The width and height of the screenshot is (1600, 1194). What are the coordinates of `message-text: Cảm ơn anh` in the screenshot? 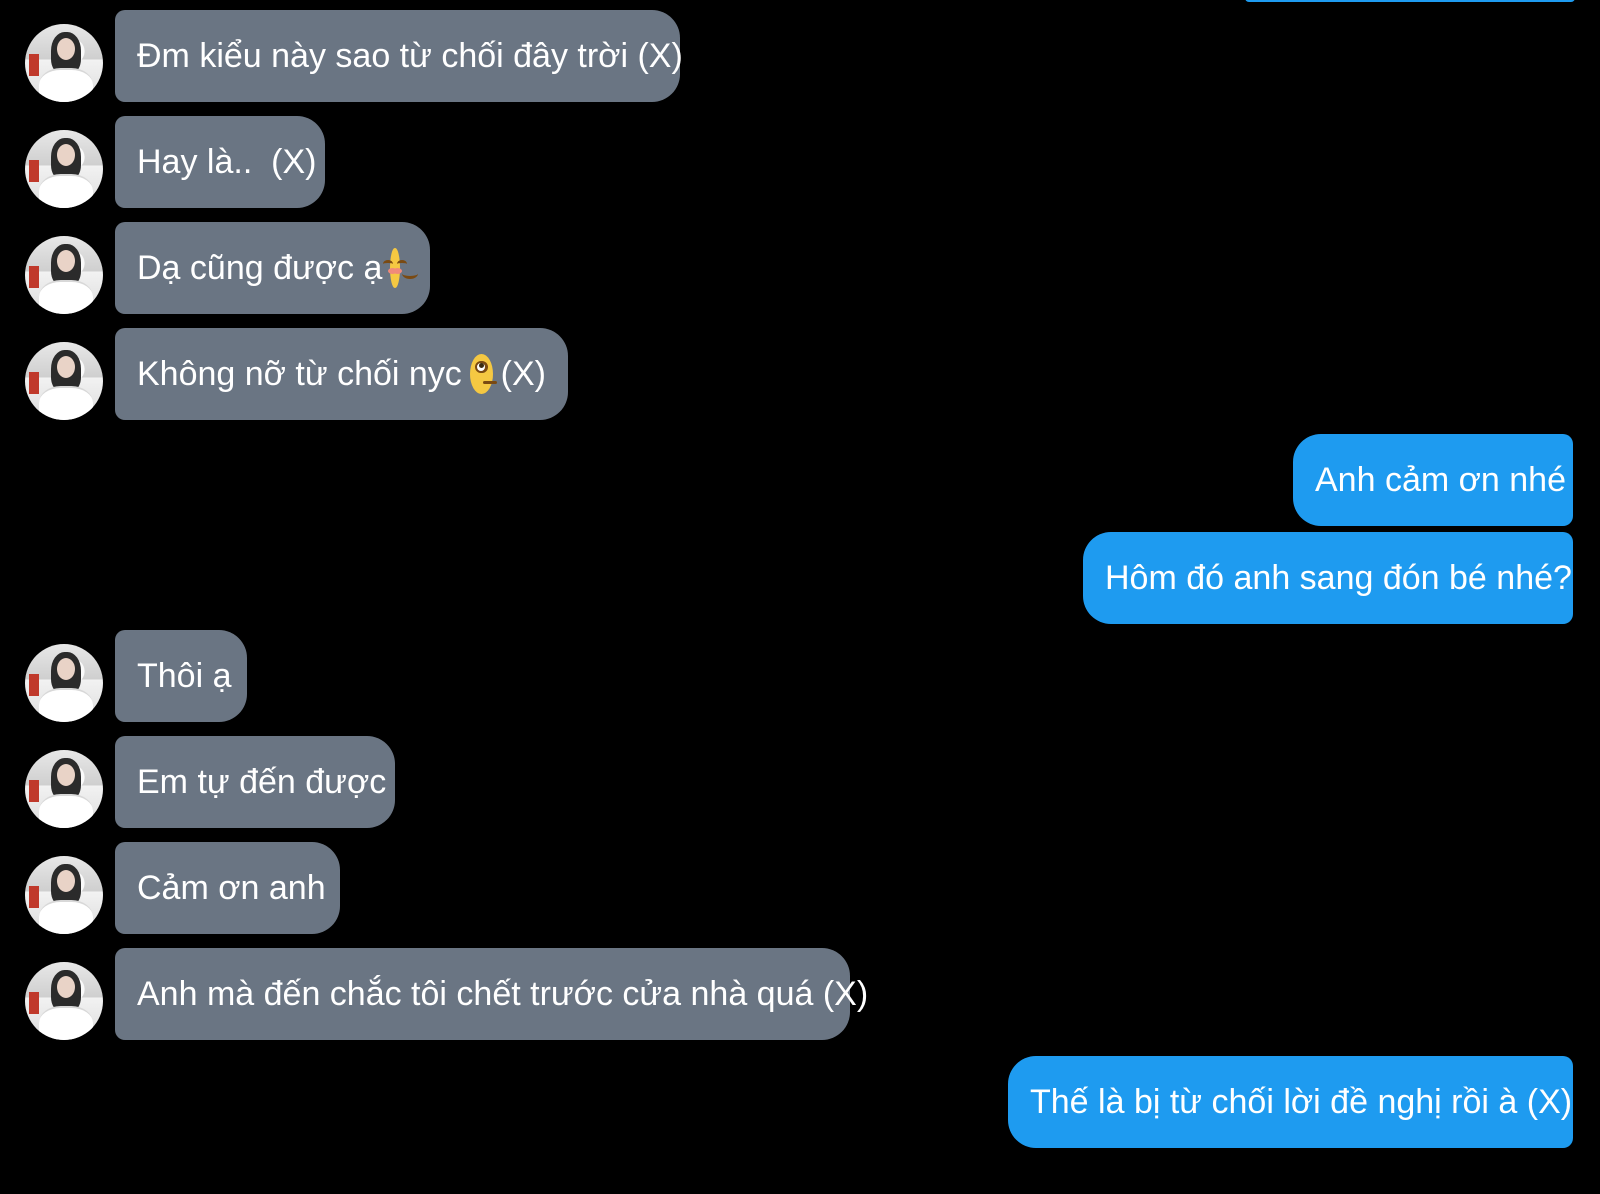 It's located at (231, 887).